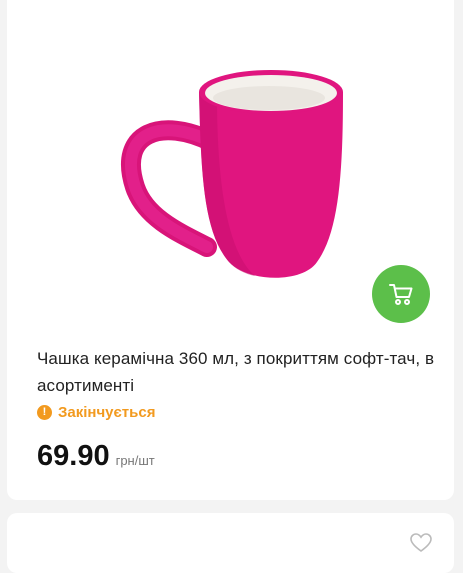 This screenshot has width=463, height=573. Describe the element at coordinates (421, 543) in the screenshot. I see `heart-icon` at that location.